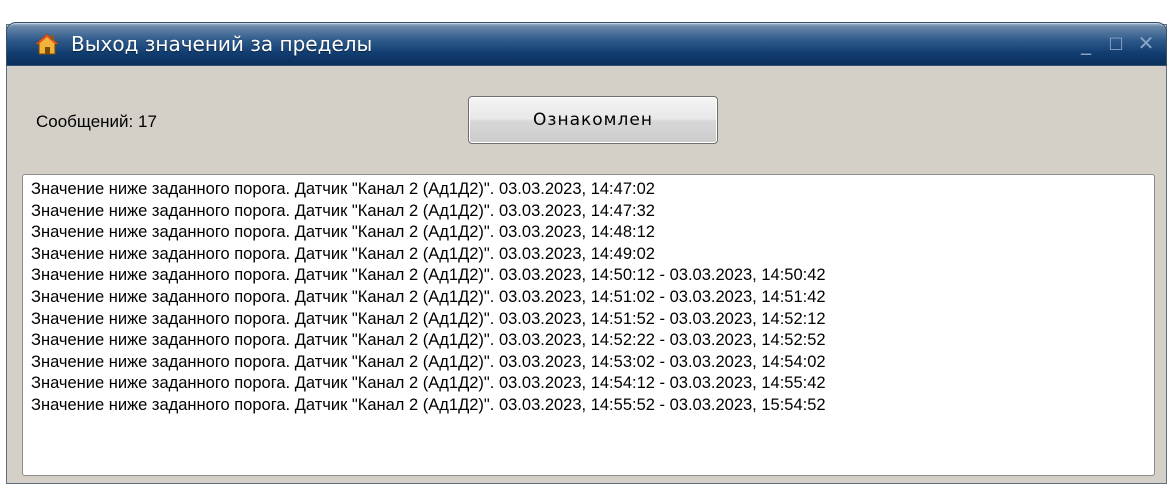  I want to click on home-icon, so click(47, 44).